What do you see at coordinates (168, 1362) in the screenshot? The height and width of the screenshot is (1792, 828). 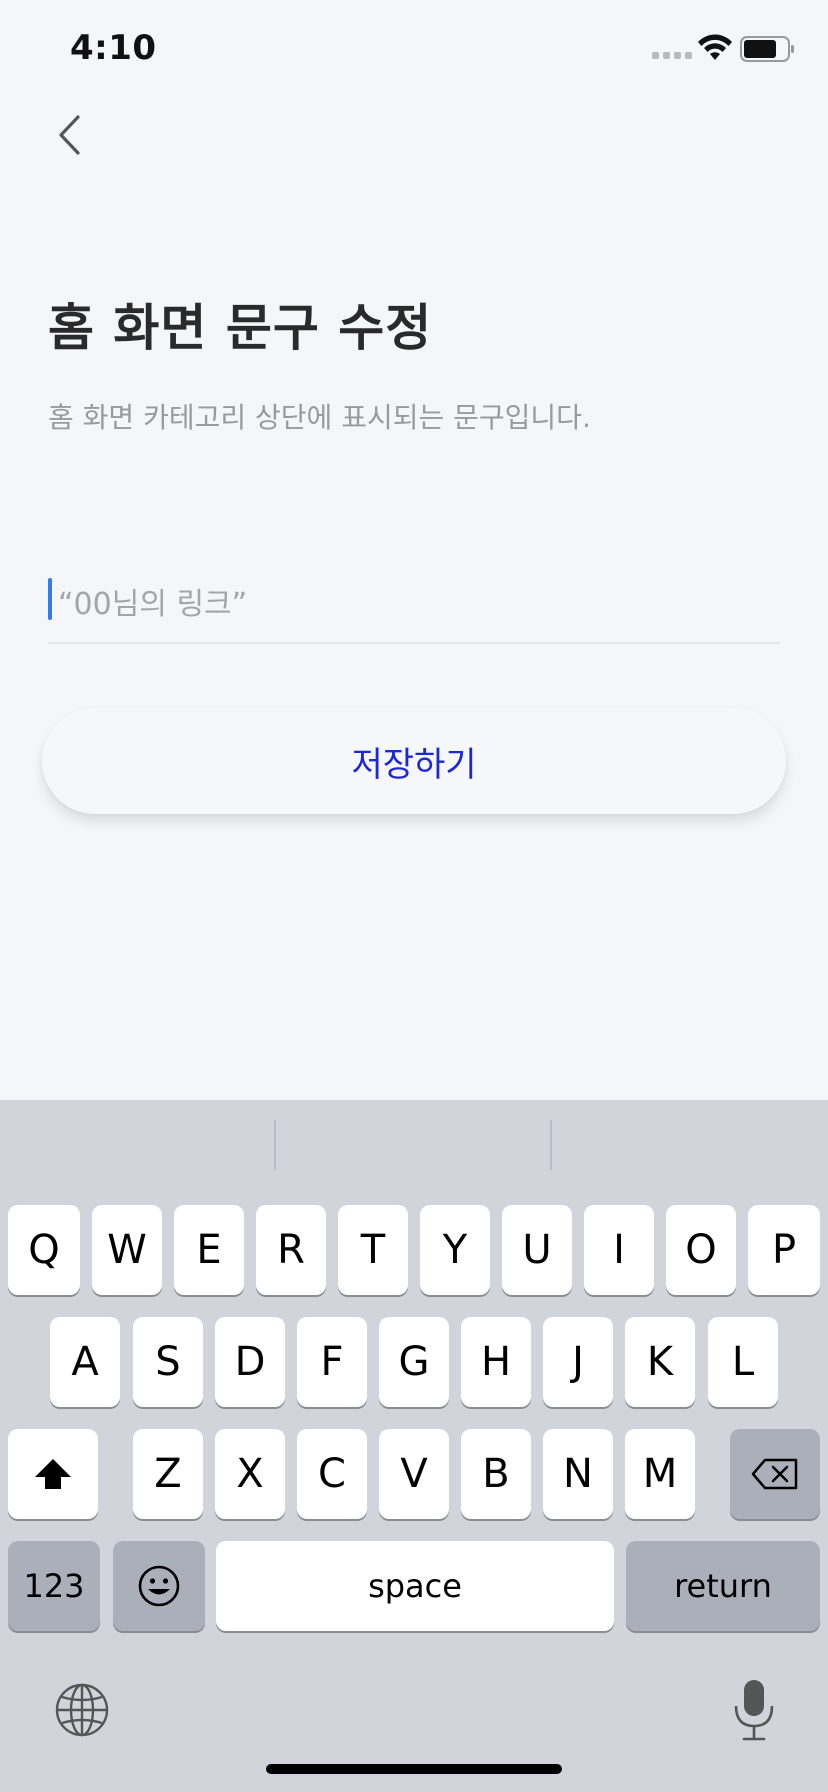 I see `key-s: S` at bounding box center [168, 1362].